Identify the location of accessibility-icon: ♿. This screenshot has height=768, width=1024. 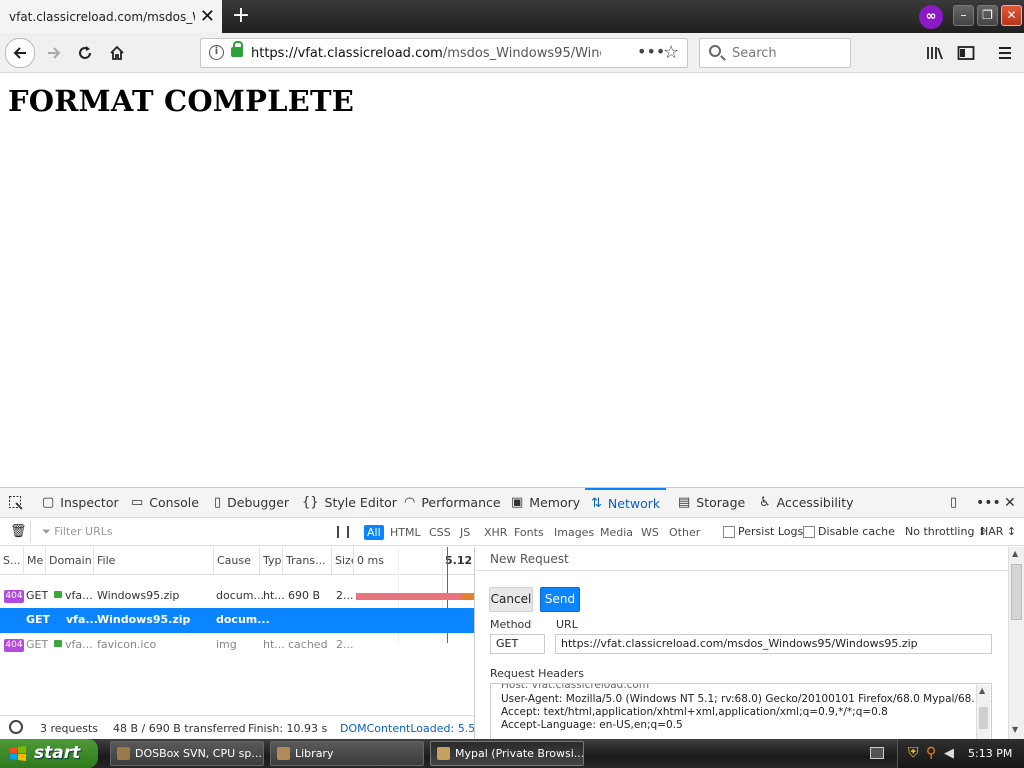
(765, 502).